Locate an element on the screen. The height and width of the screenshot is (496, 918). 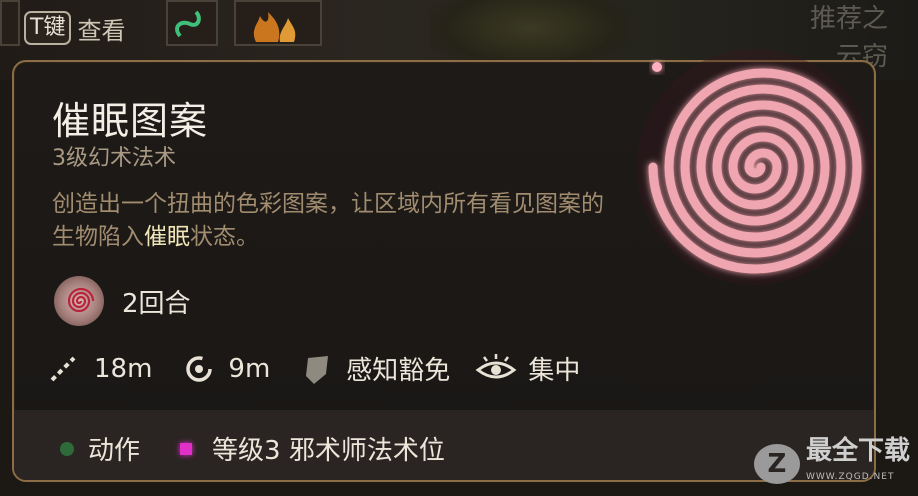
spell-slot-icon is located at coordinates (186, 448).